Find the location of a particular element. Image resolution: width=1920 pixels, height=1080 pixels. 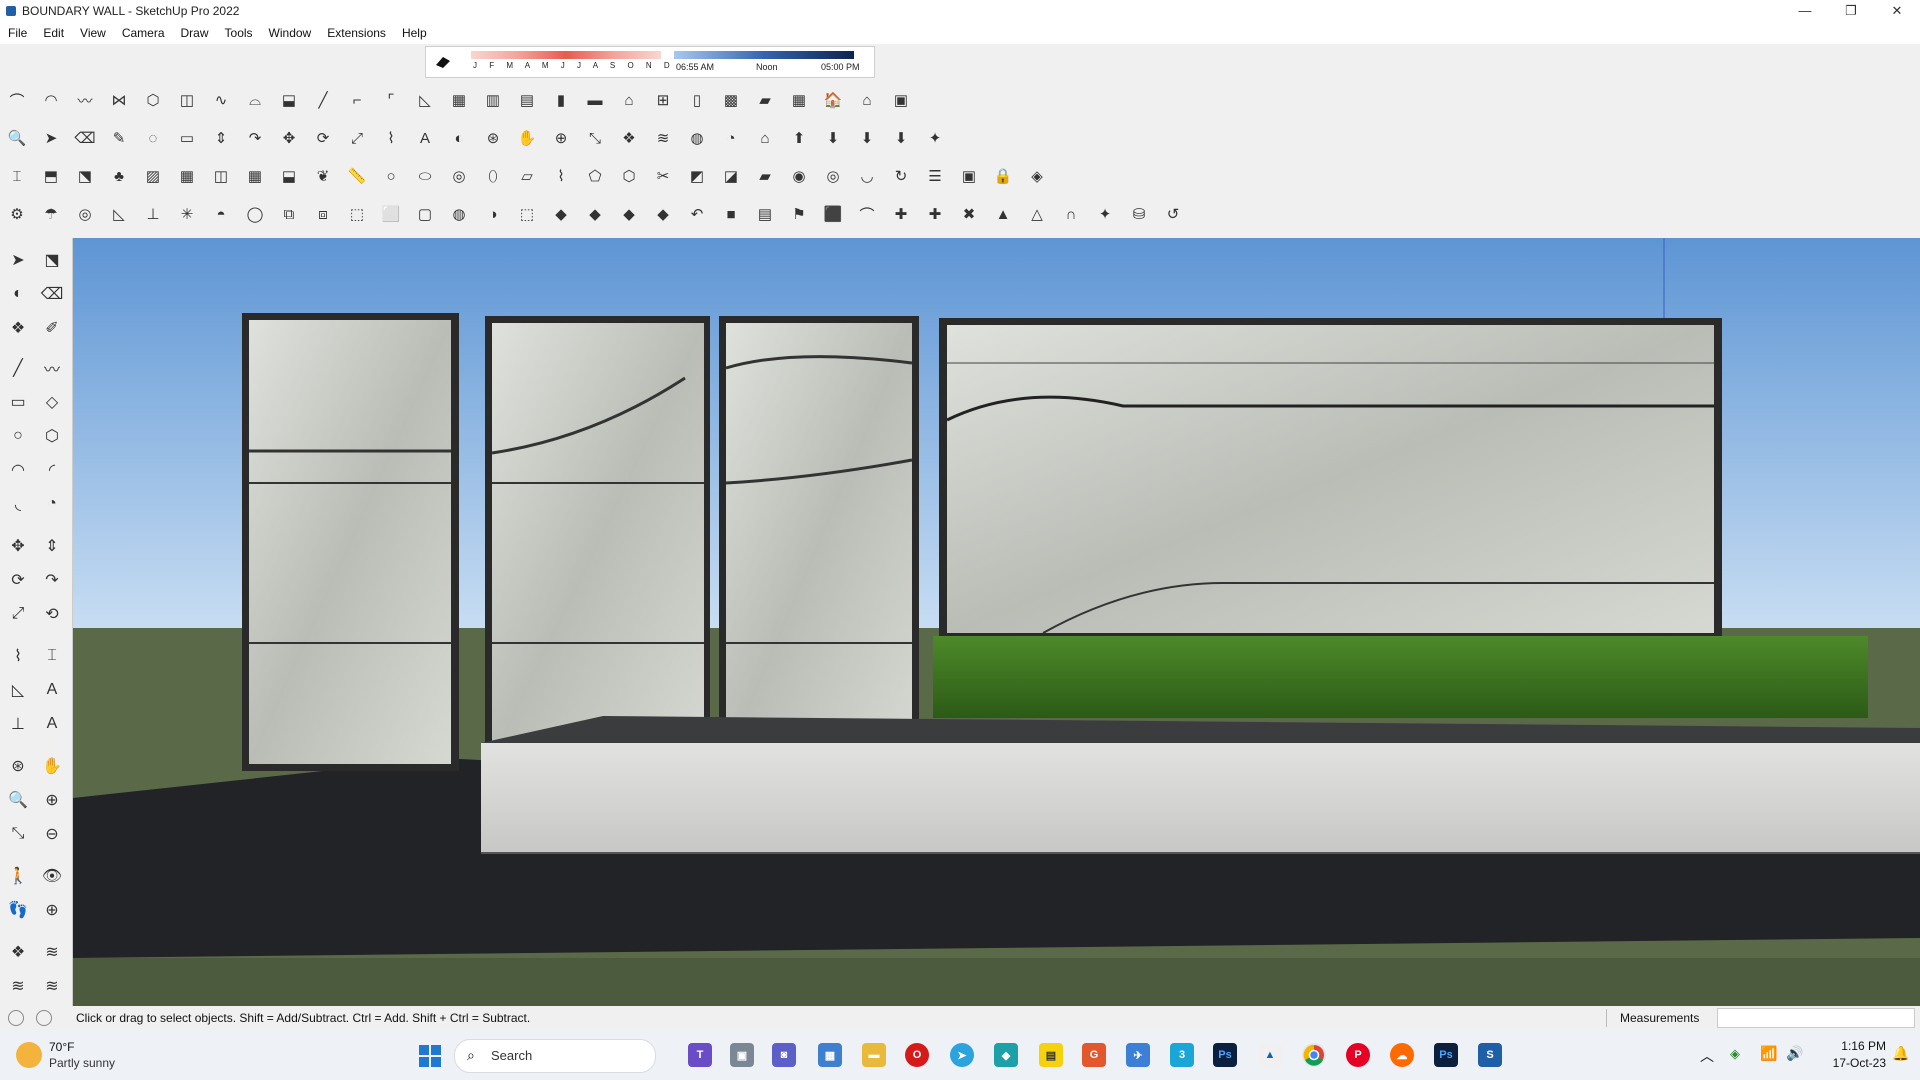

pinterest-icon: P is located at coordinates (1358, 1055).